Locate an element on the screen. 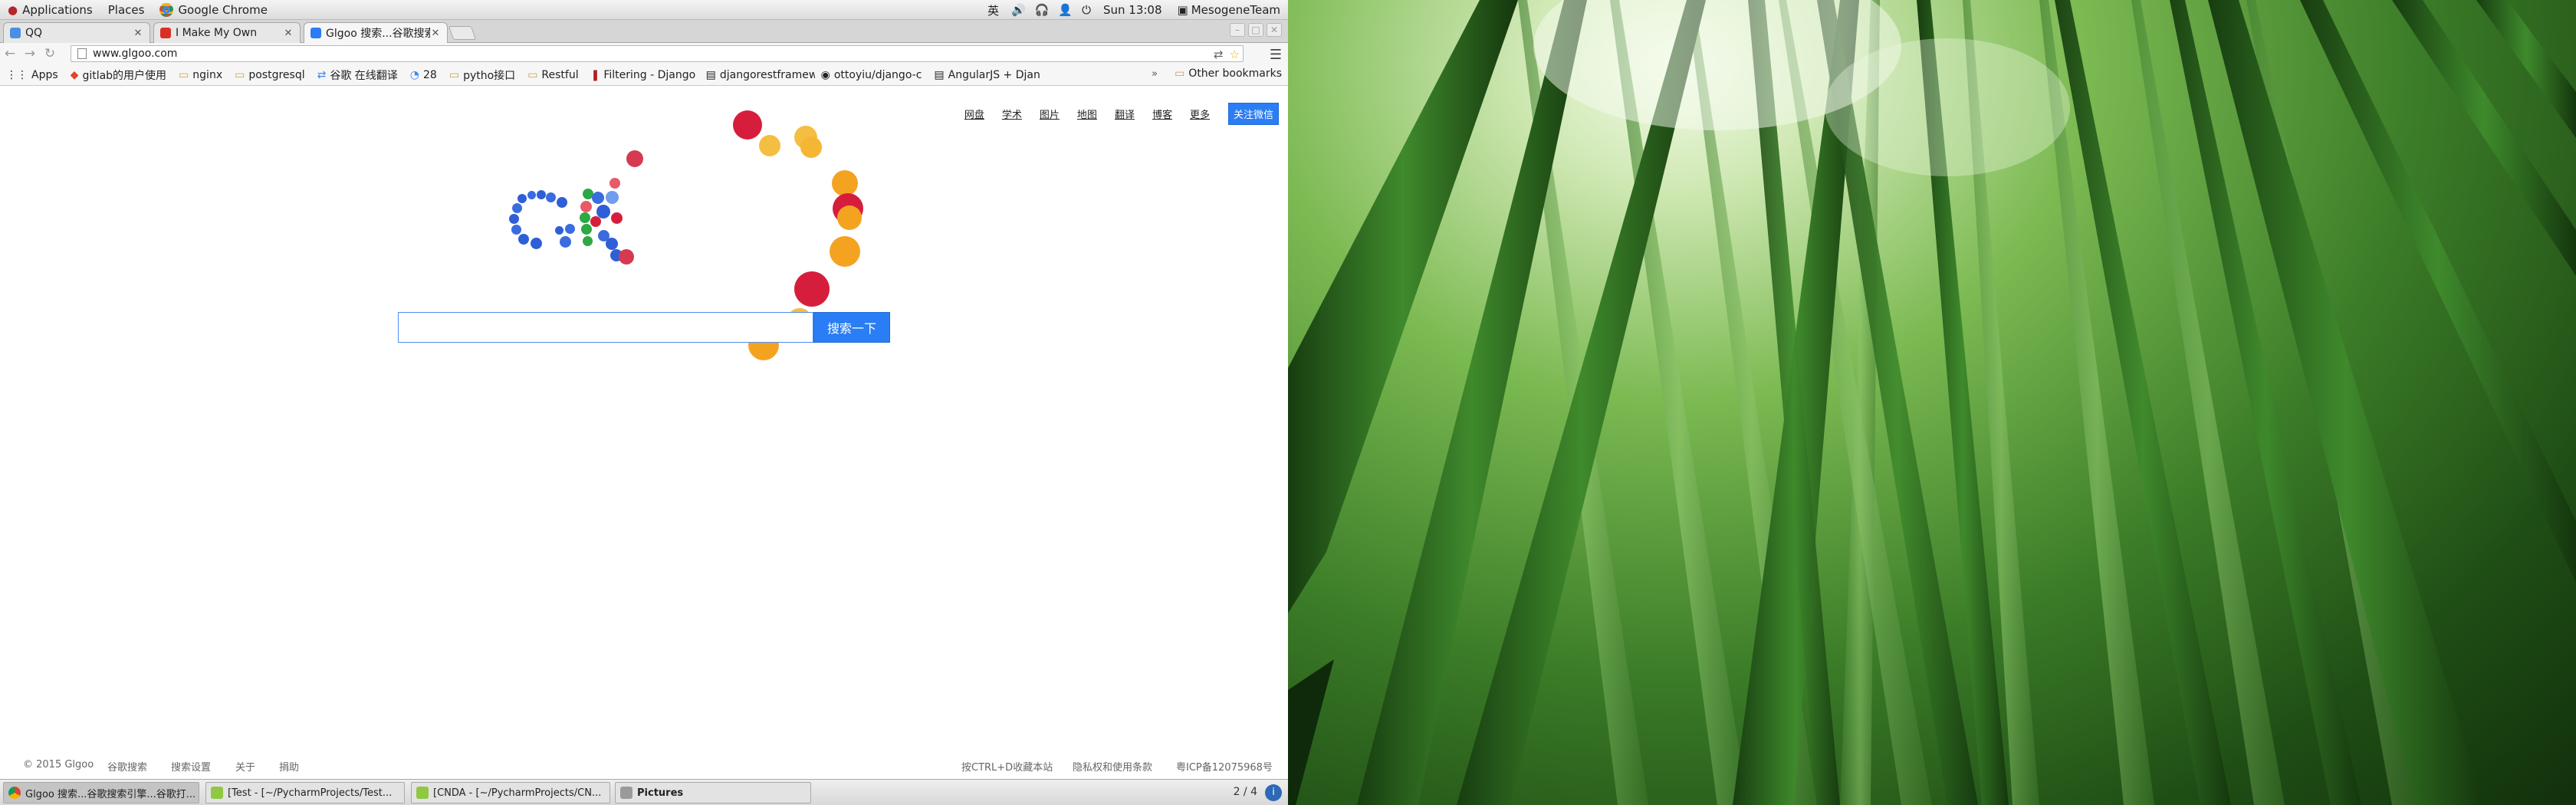  nav-more: 更多 is located at coordinates (1200, 114).